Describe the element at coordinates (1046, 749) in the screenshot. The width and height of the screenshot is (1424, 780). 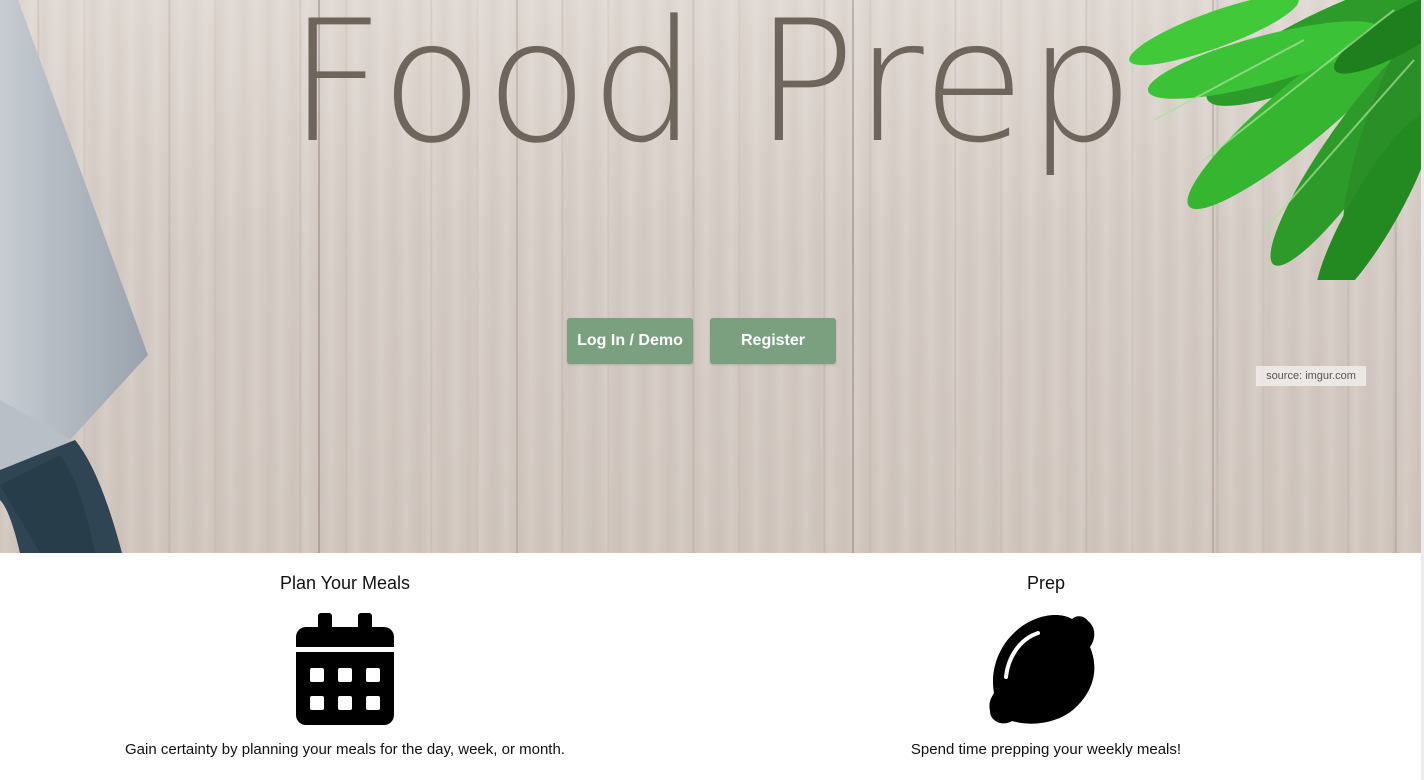
I see `feature-description: Spend time prepping your weekly meals!` at that location.